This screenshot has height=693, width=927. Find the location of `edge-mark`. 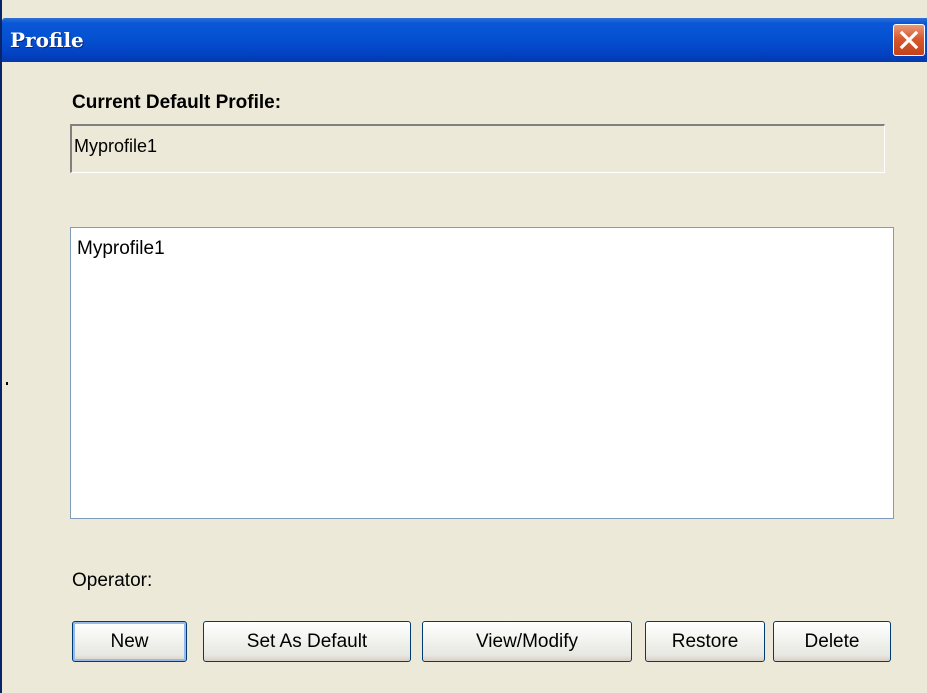

edge-mark is located at coordinates (7, 383).